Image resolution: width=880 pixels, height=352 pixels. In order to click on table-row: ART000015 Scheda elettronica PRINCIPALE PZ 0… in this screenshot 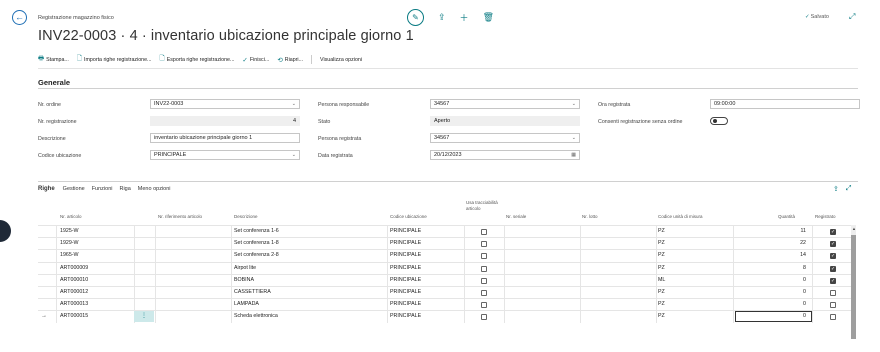, I will do `click(446, 317)`.